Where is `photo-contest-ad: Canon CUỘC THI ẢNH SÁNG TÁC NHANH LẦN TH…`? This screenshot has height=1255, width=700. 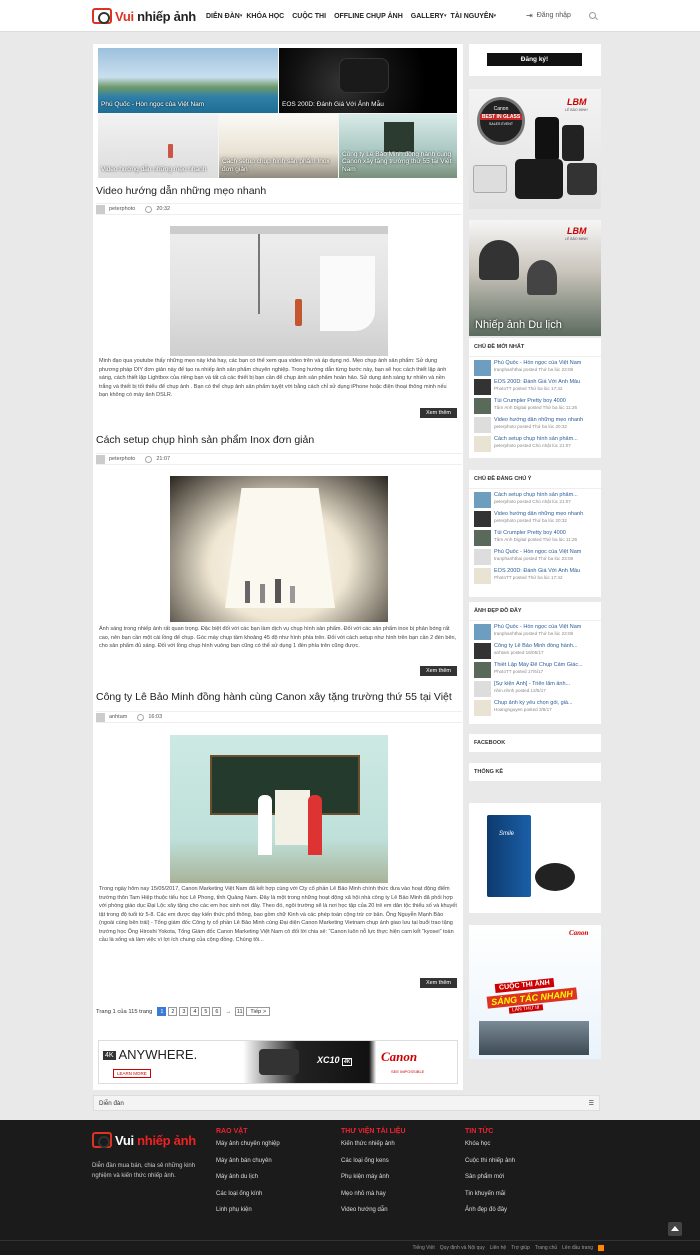
photo-contest-ad: Canon CUỘC THI ẢNH SÁNG TÁC NHANH LẦN TH… is located at coordinates (535, 992).